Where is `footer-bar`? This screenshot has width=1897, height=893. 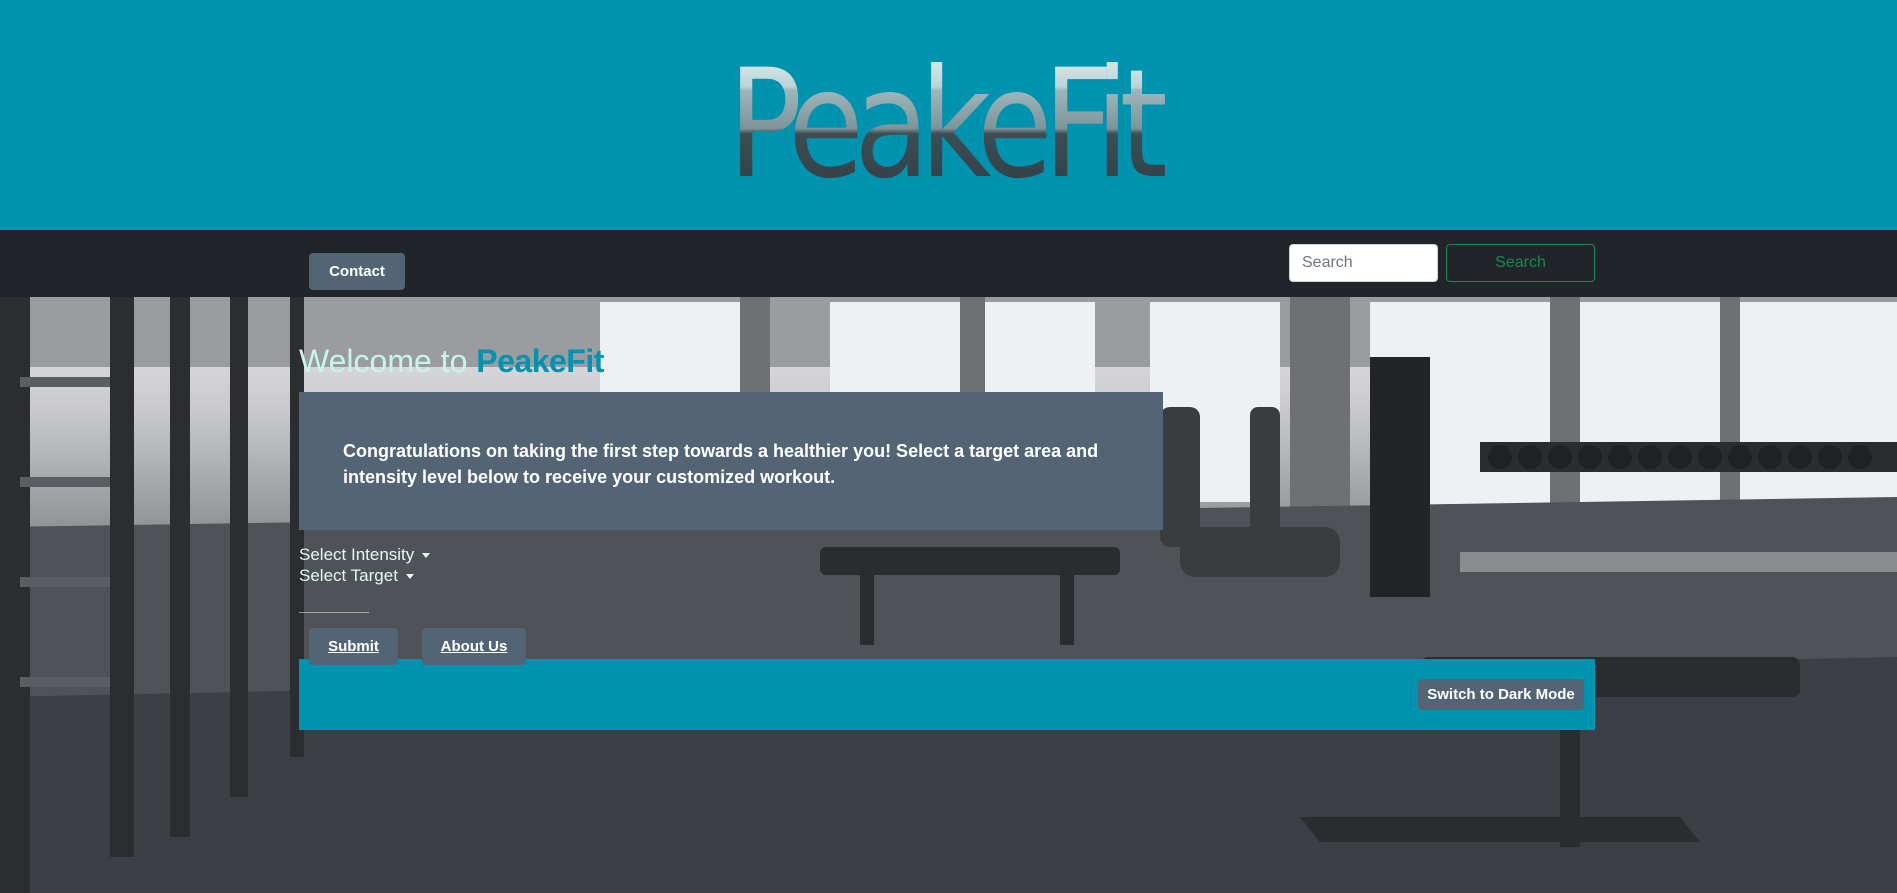
footer-bar is located at coordinates (947, 694).